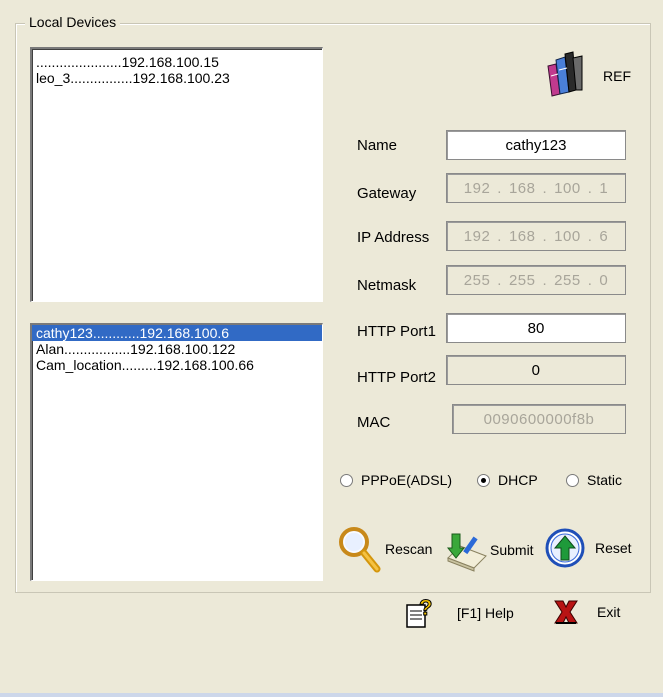 The width and height of the screenshot is (663, 697). What do you see at coordinates (605, 480) in the screenshot?
I see `radio-static-label: Static` at bounding box center [605, 480].